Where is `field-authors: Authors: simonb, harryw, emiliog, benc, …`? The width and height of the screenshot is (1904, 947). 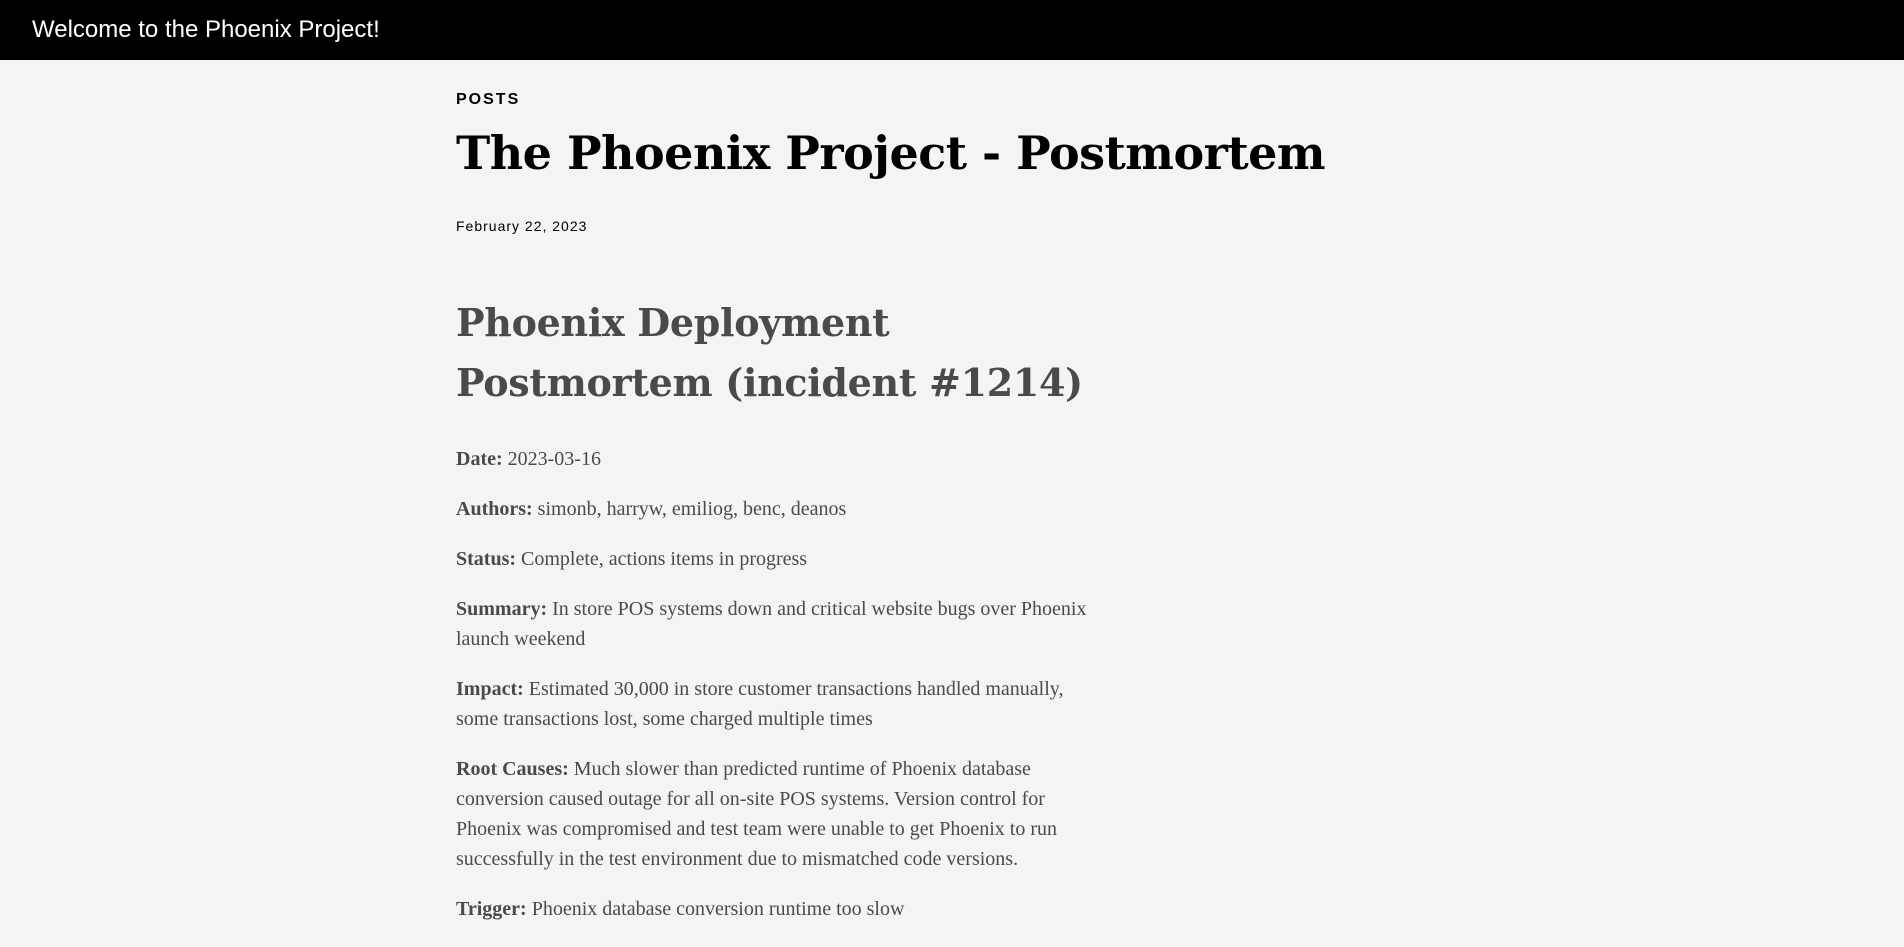
field-authors: Authors: simonb, harryw, emiliog, benc, … is located at coordinates (781, 509).